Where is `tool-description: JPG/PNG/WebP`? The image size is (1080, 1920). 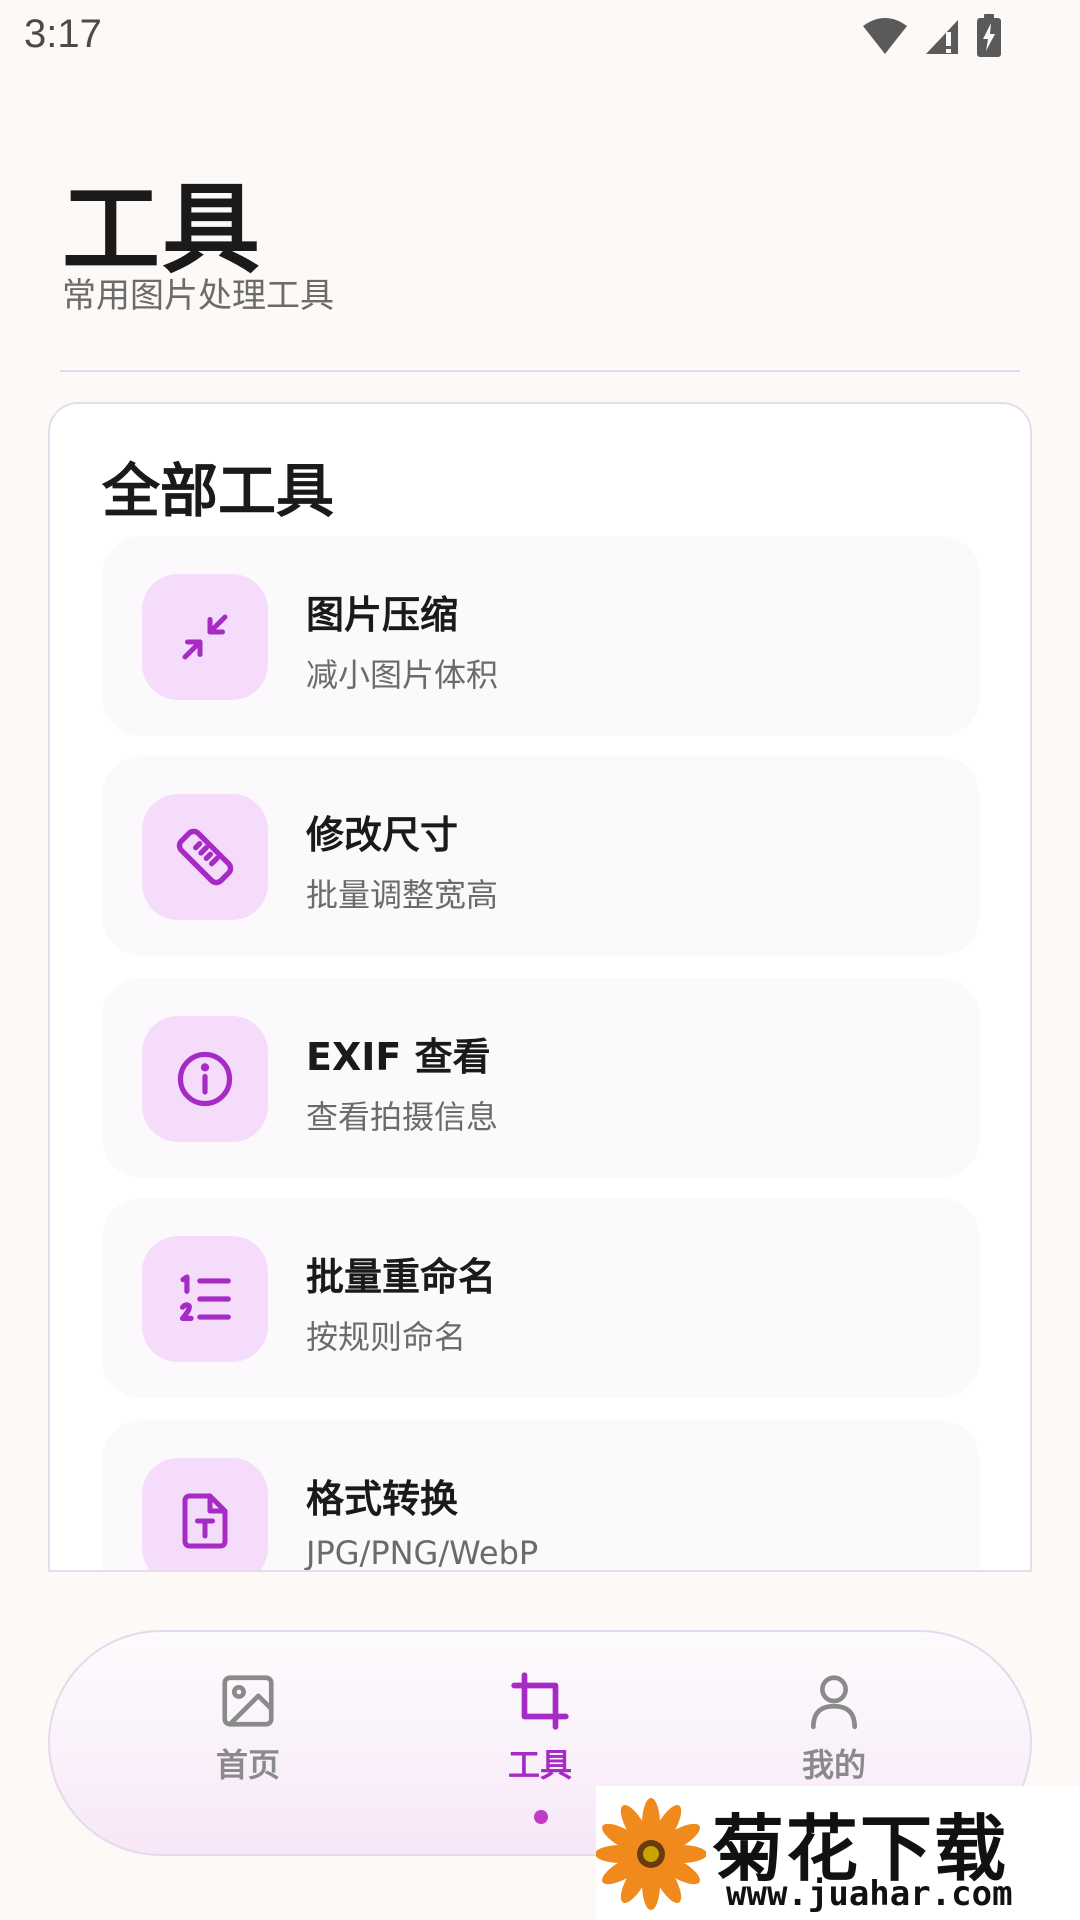
tool-description: JPG/PNG/WebP is located at coordinates (422, 1553).